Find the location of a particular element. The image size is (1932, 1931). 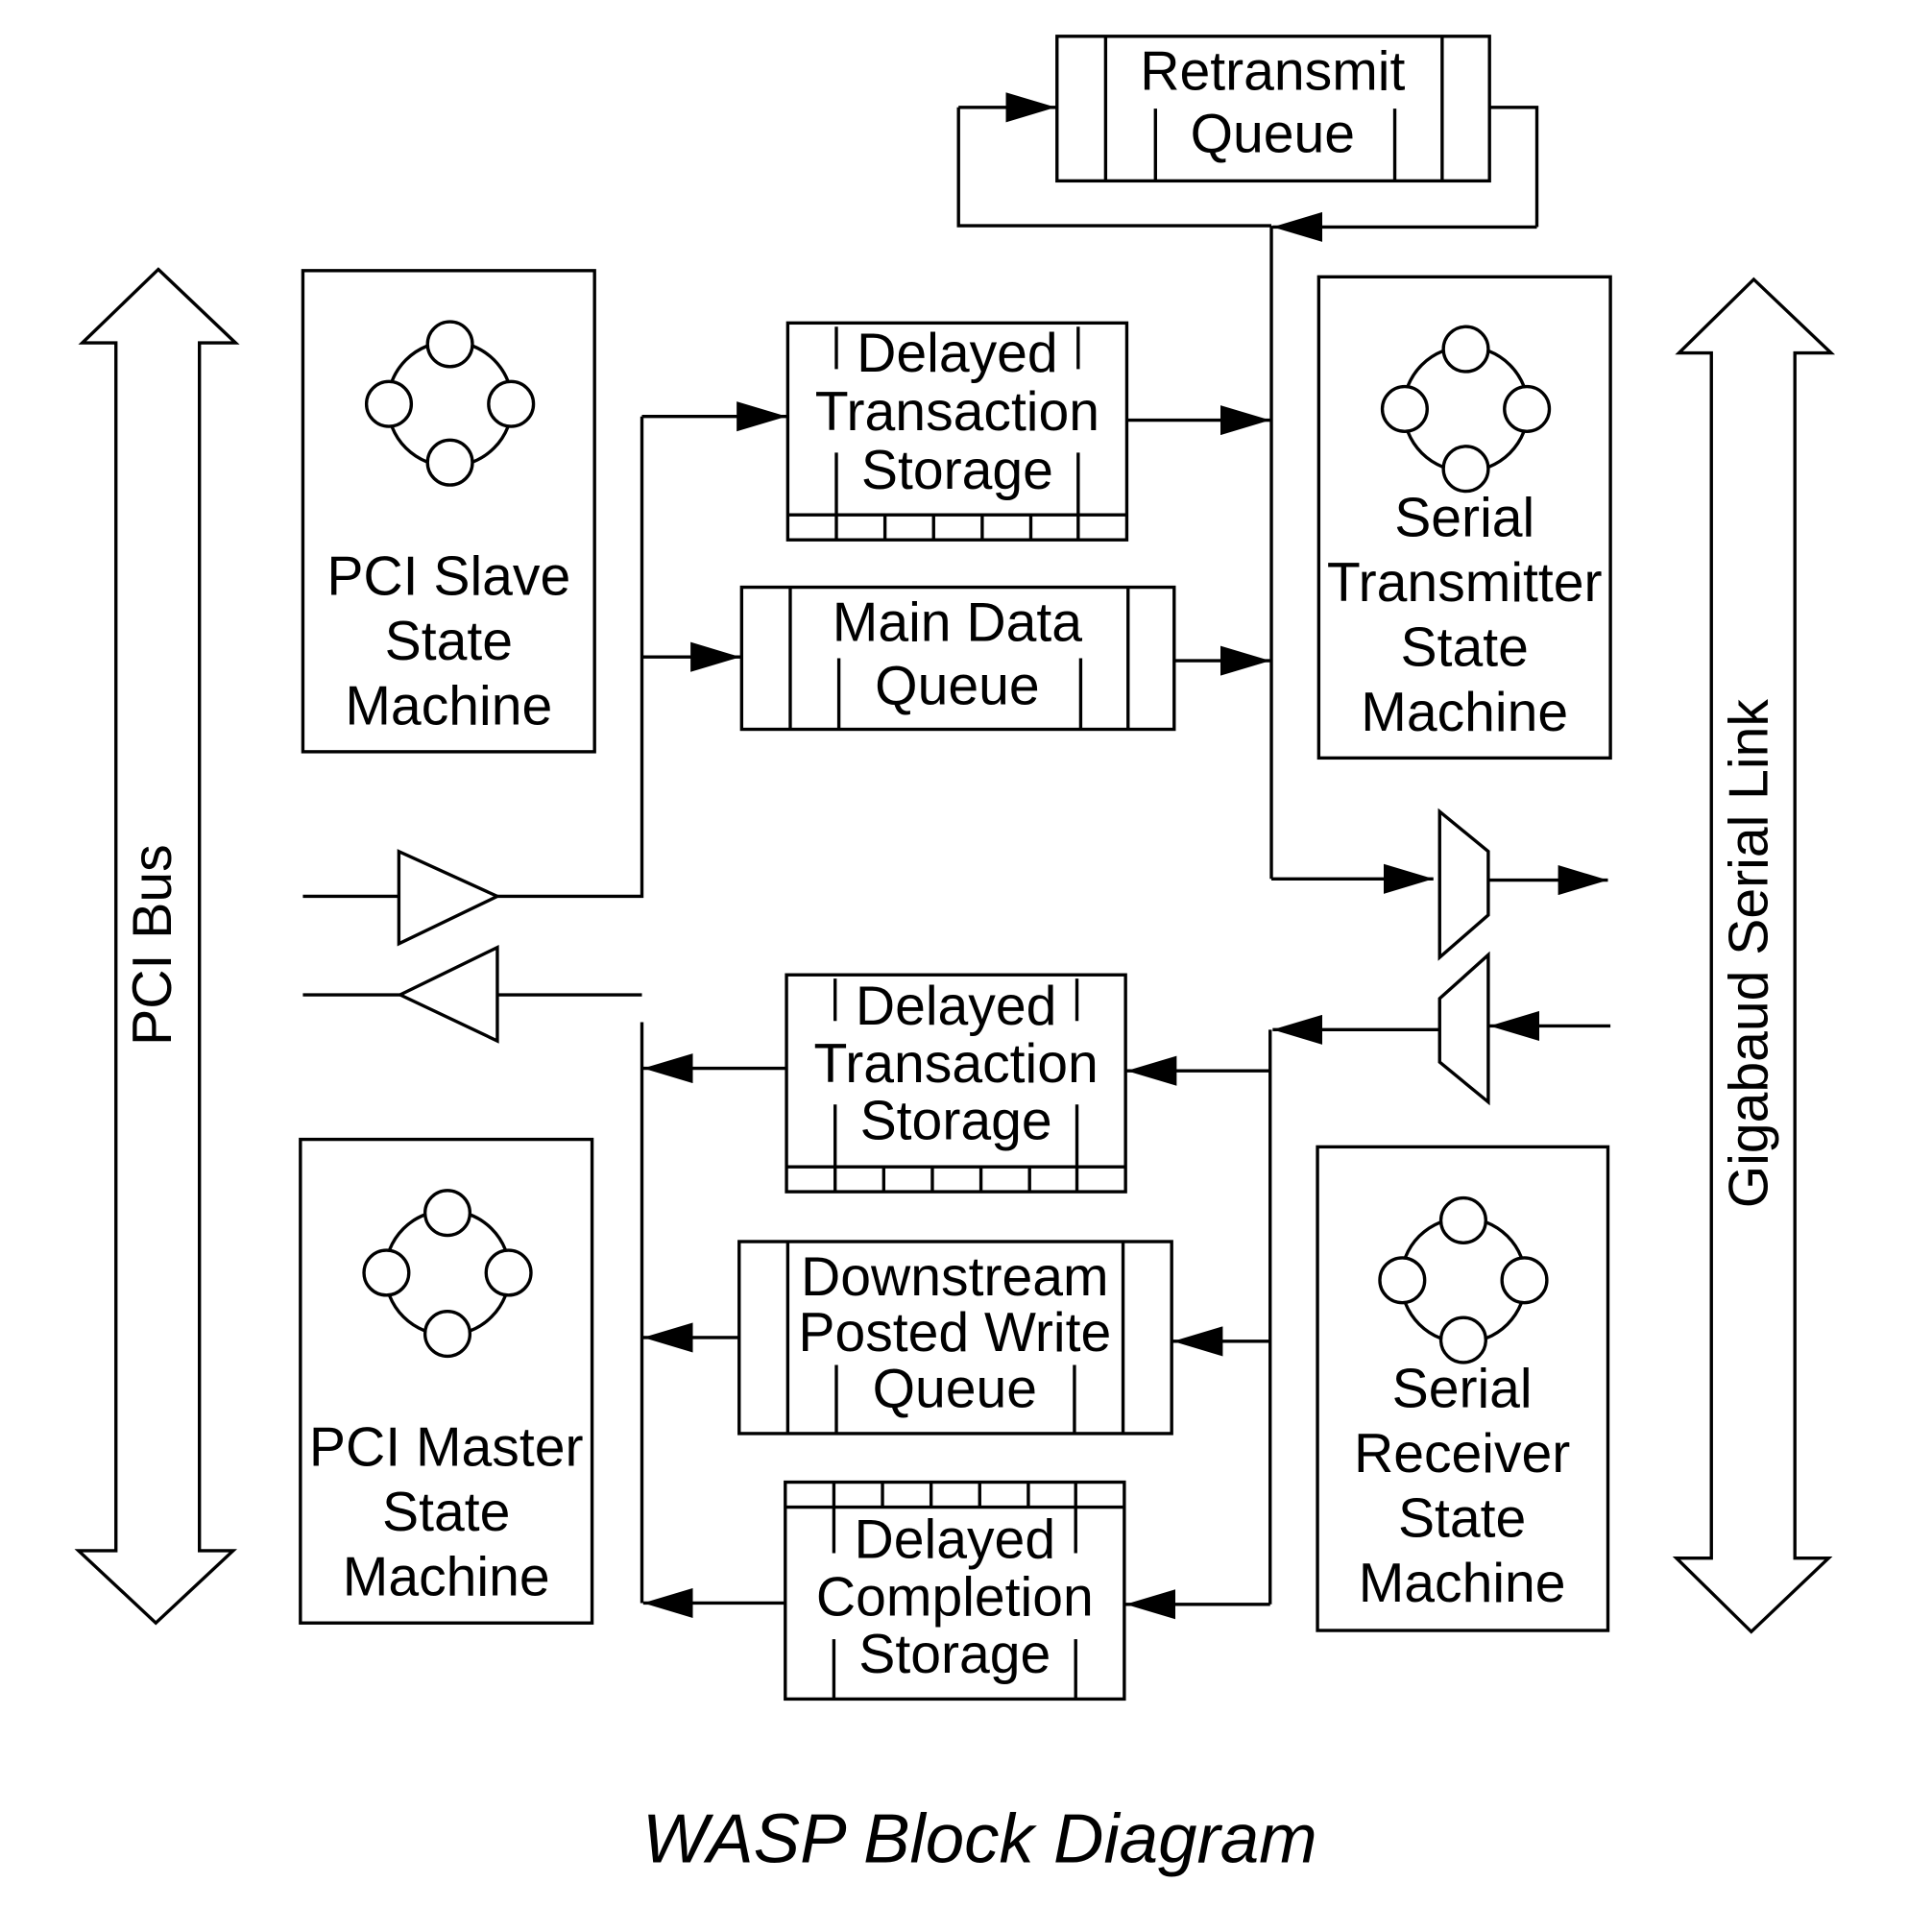

diagram-caption: WASP Block Diagram is located at coordinates (979, 1838).